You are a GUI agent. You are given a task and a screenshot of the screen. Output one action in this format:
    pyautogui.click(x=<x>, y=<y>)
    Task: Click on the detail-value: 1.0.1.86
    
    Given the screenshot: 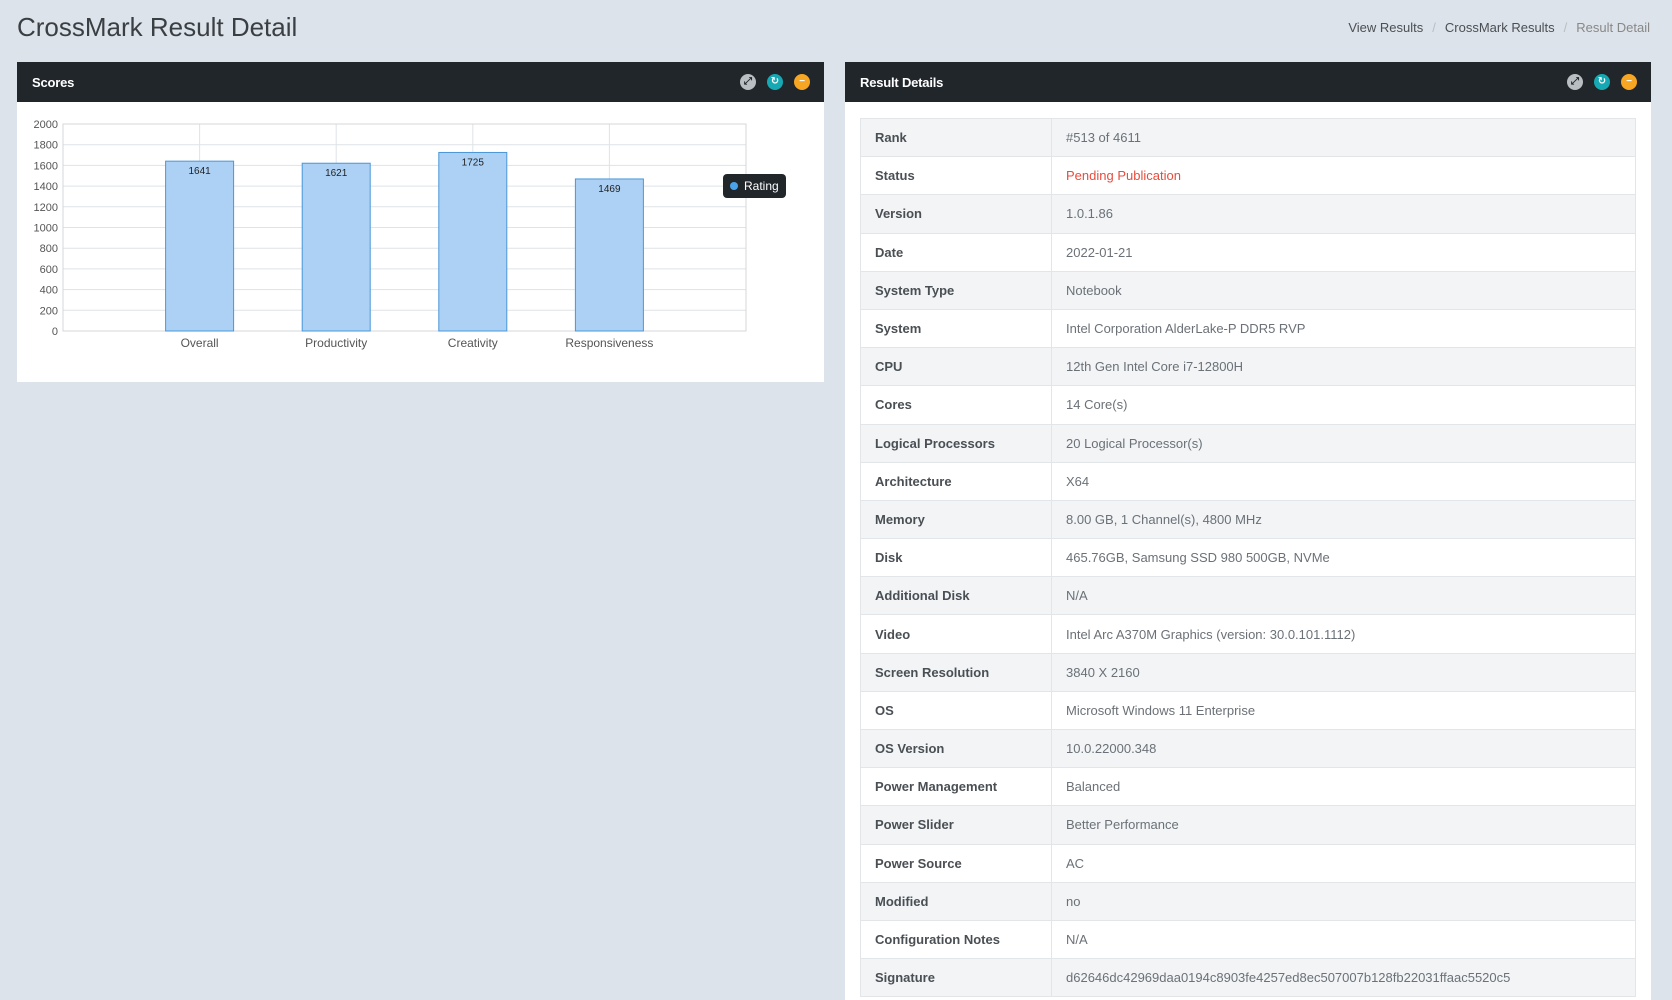 What is the action you would take?
    pyautogui.click(x=1343, y=214)
    